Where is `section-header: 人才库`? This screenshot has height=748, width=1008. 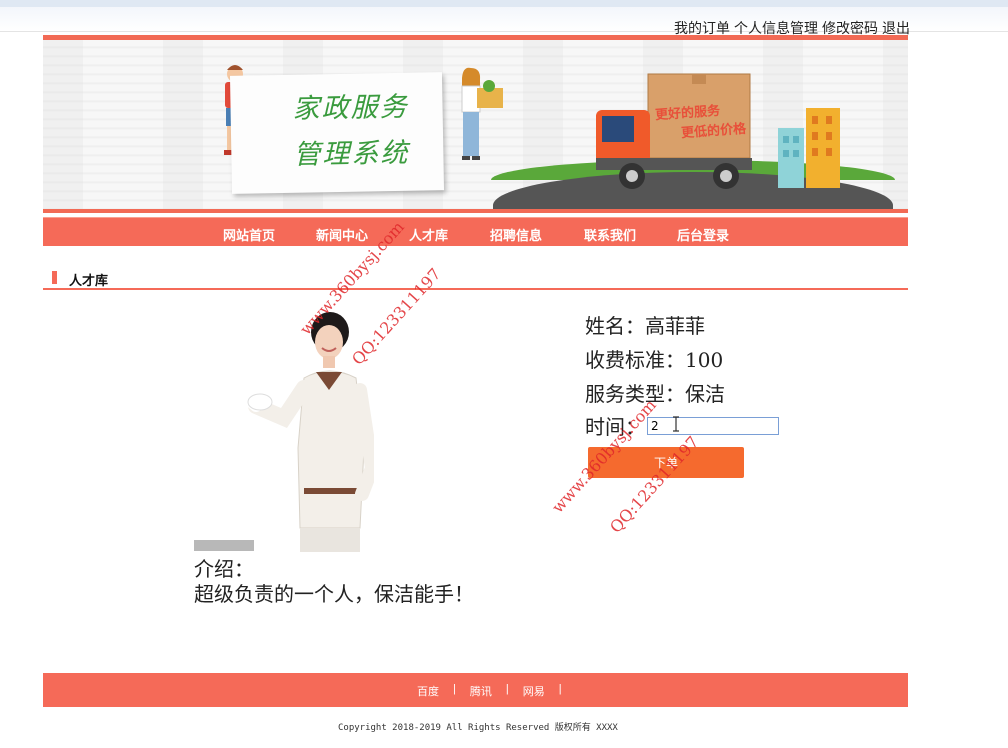
section-header: 人才库 is located at coordinates (475, 278).